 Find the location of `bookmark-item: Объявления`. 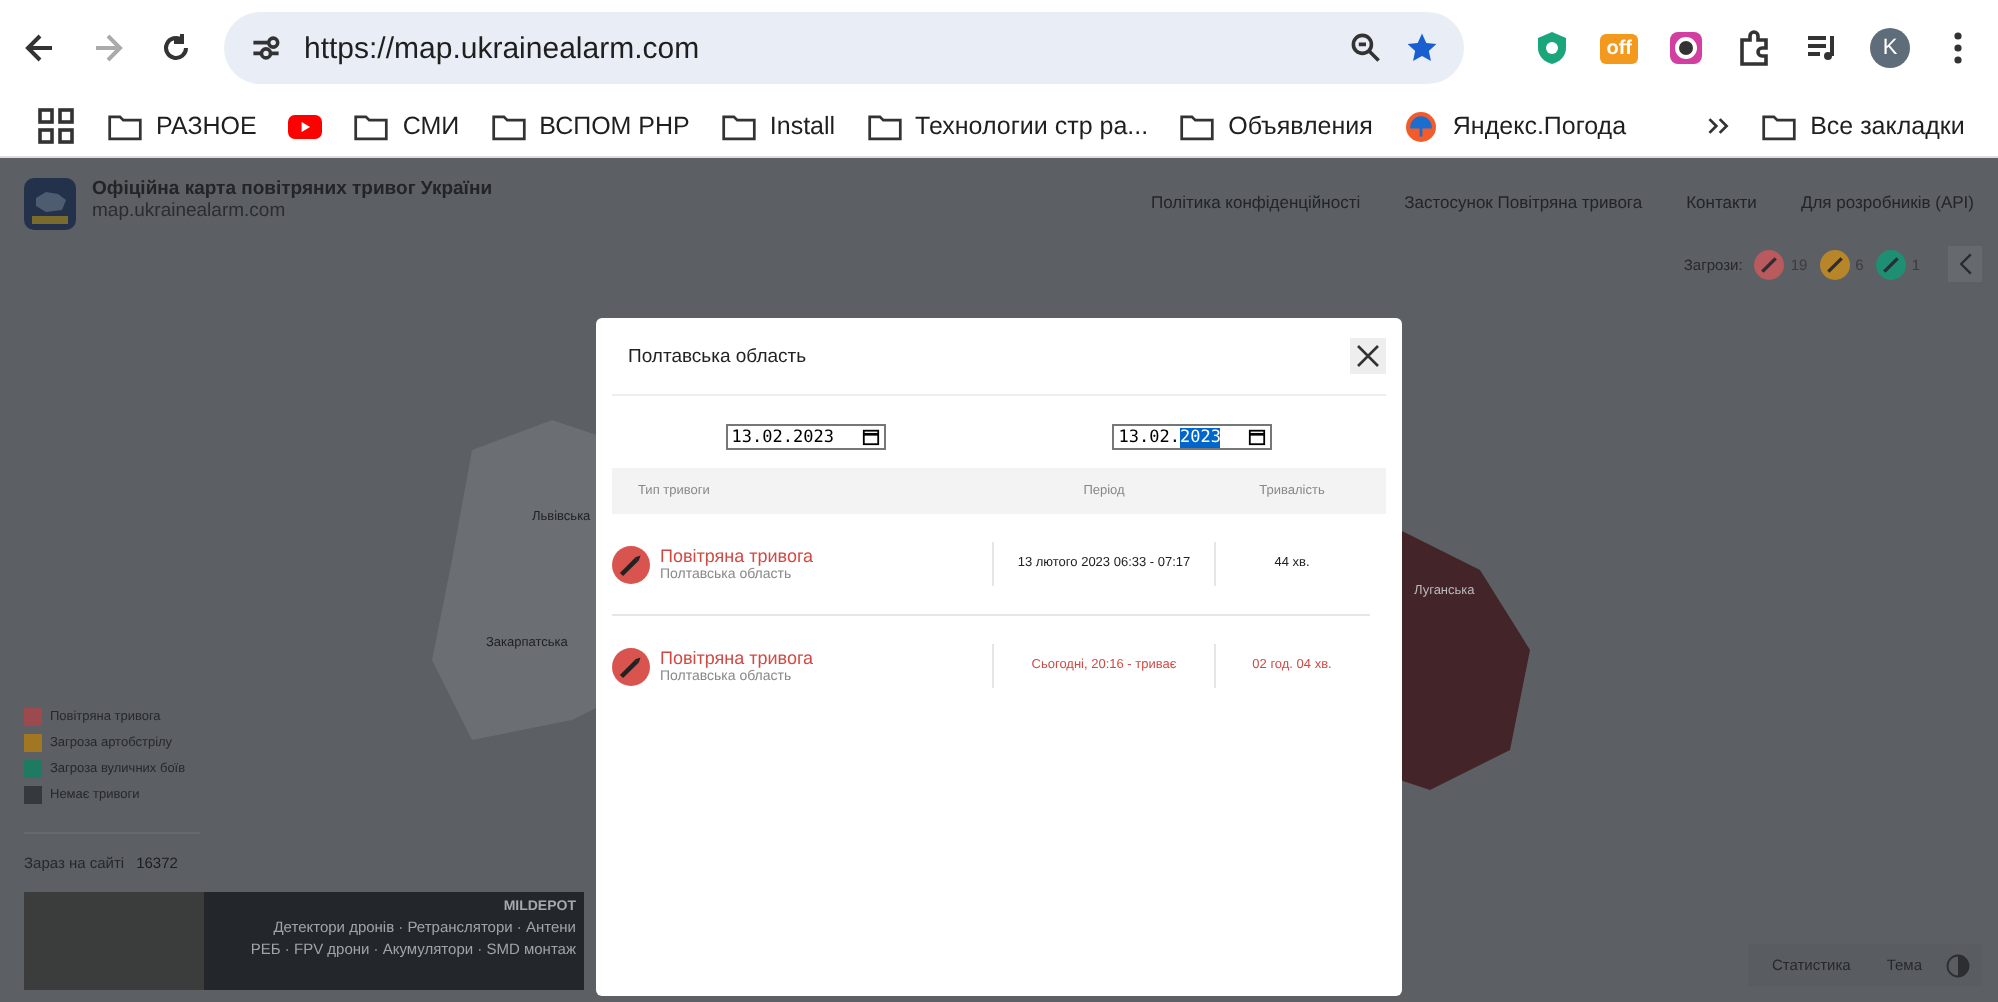

bookmark-item: Объявления is located at coordinates (1276, 126).